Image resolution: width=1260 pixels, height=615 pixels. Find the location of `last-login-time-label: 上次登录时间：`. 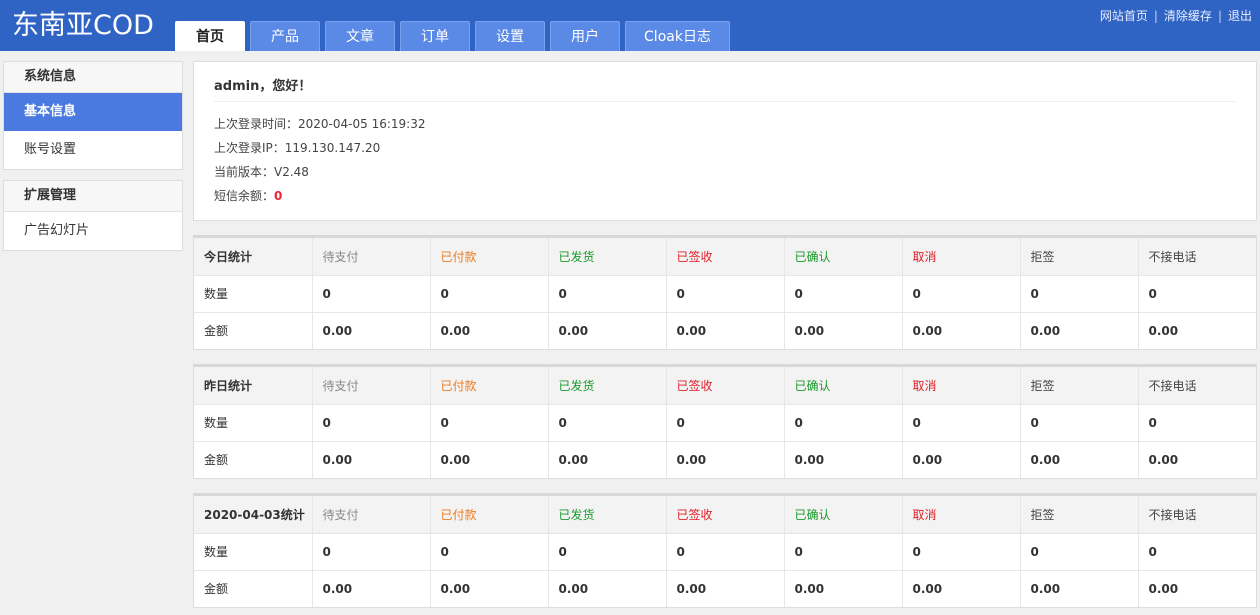

last-login-time-label: 上次登录时间： is located at coordinates (256, 124).